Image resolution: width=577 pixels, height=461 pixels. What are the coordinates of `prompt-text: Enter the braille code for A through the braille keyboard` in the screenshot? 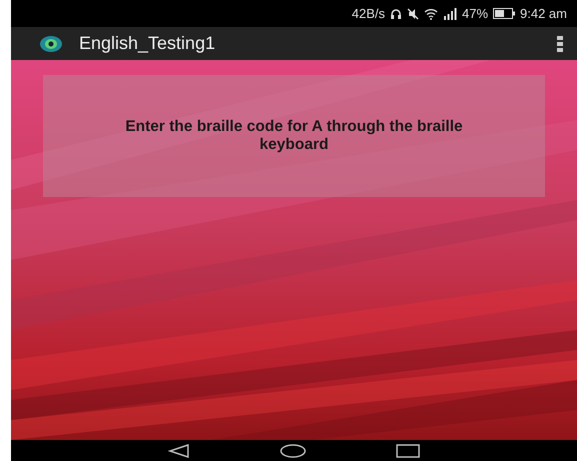 It's located at (294, 136).